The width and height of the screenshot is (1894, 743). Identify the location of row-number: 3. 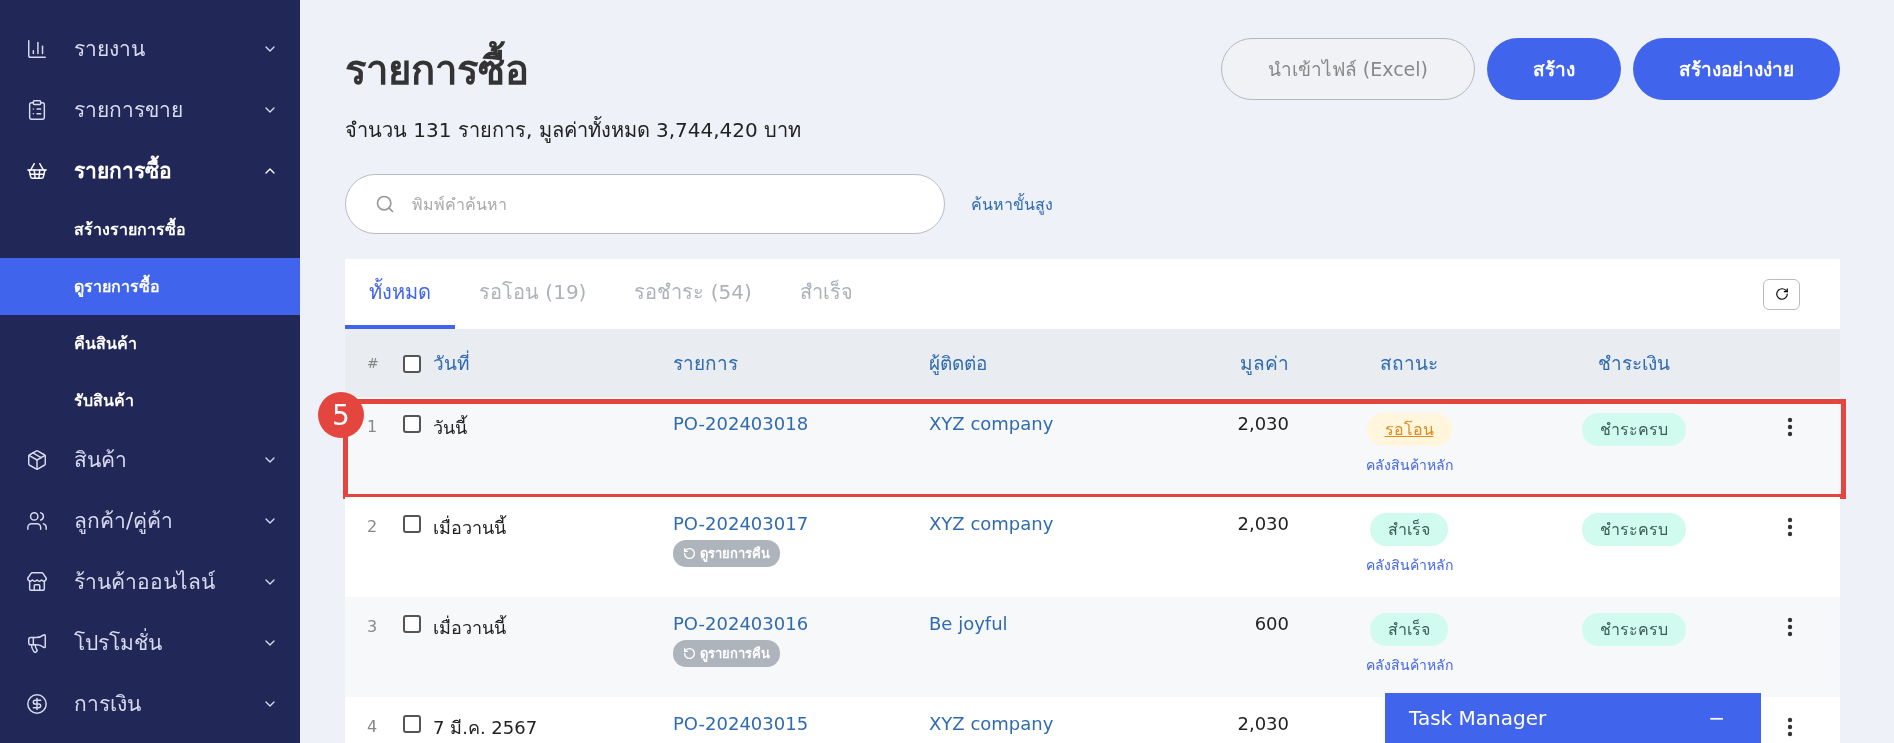
(372, 627).